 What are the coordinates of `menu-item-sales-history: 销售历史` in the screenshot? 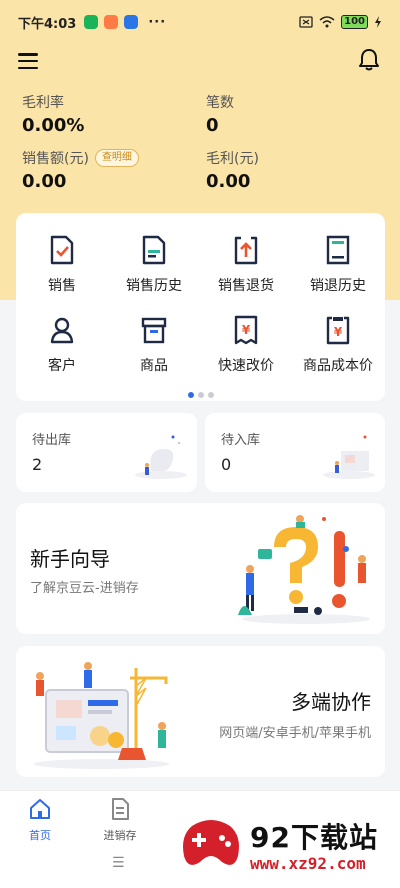 It's located at (154, 265).